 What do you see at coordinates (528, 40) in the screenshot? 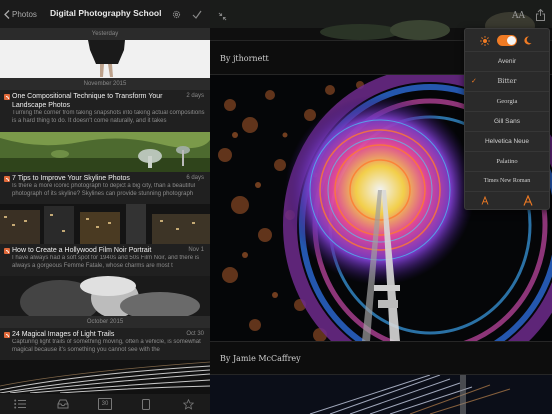
I see `moon-icon` at bounding box center [528, 40].